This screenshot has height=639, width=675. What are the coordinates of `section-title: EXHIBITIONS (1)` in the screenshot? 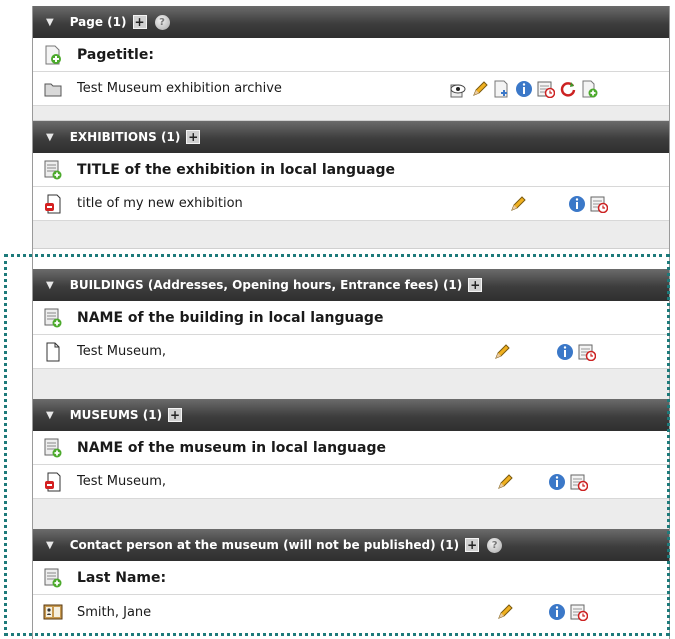 It's located at (125, 137).